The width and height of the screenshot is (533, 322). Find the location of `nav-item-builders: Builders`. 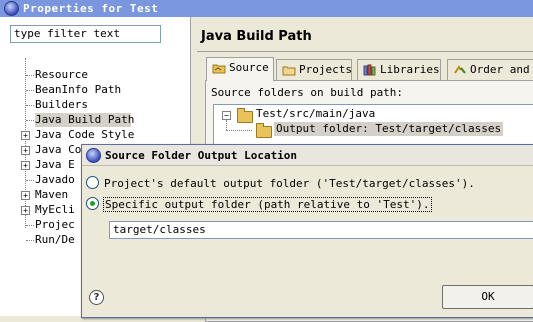

nav-item-builders: Builders is located at coordinates (61, 105).